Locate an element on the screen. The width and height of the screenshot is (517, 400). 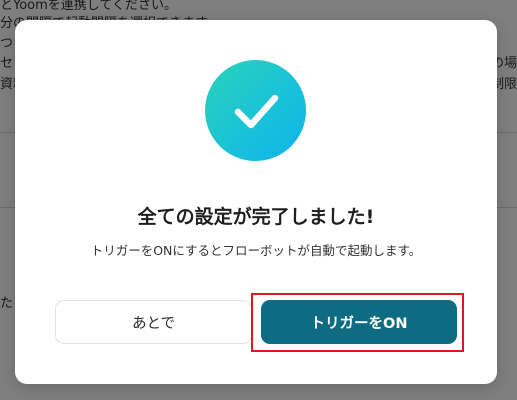
dialog-description: トリガーをONにするとフローボットが自動で起動します。 is located at coordinates (256, 250).